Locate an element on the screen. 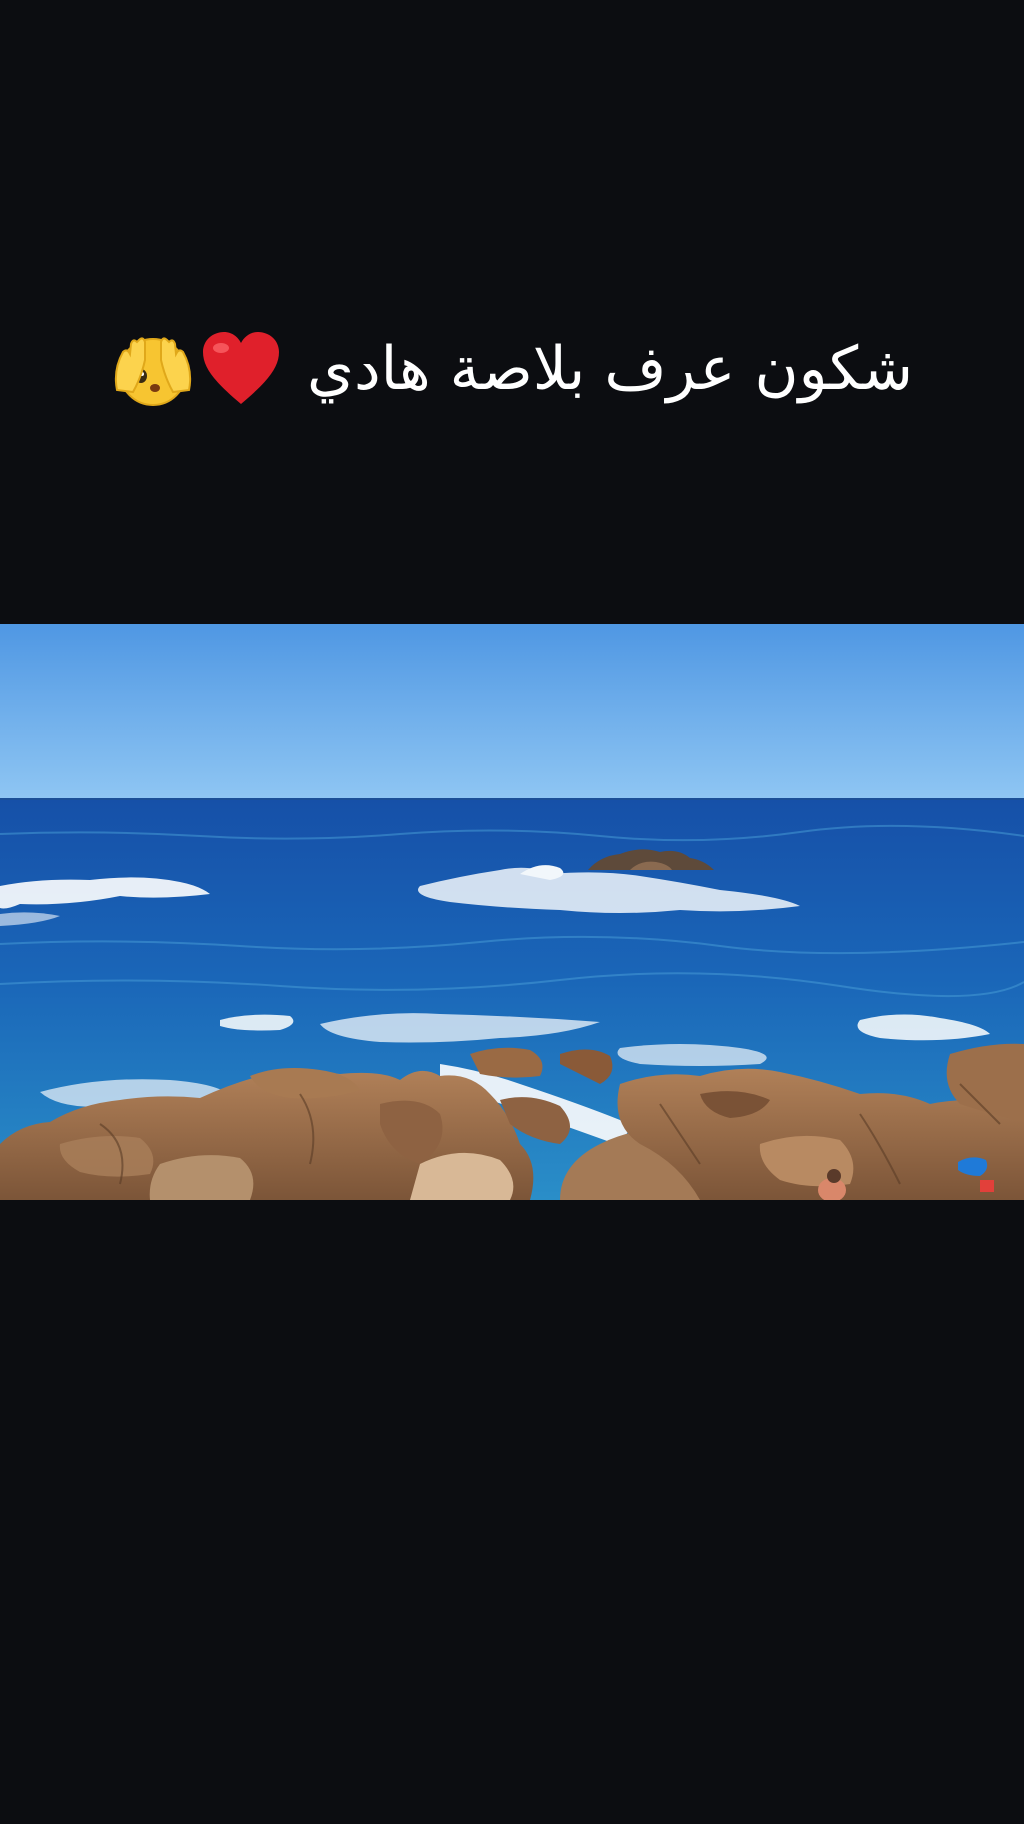  caption-emoji-group is located at coordinates (197, 369).